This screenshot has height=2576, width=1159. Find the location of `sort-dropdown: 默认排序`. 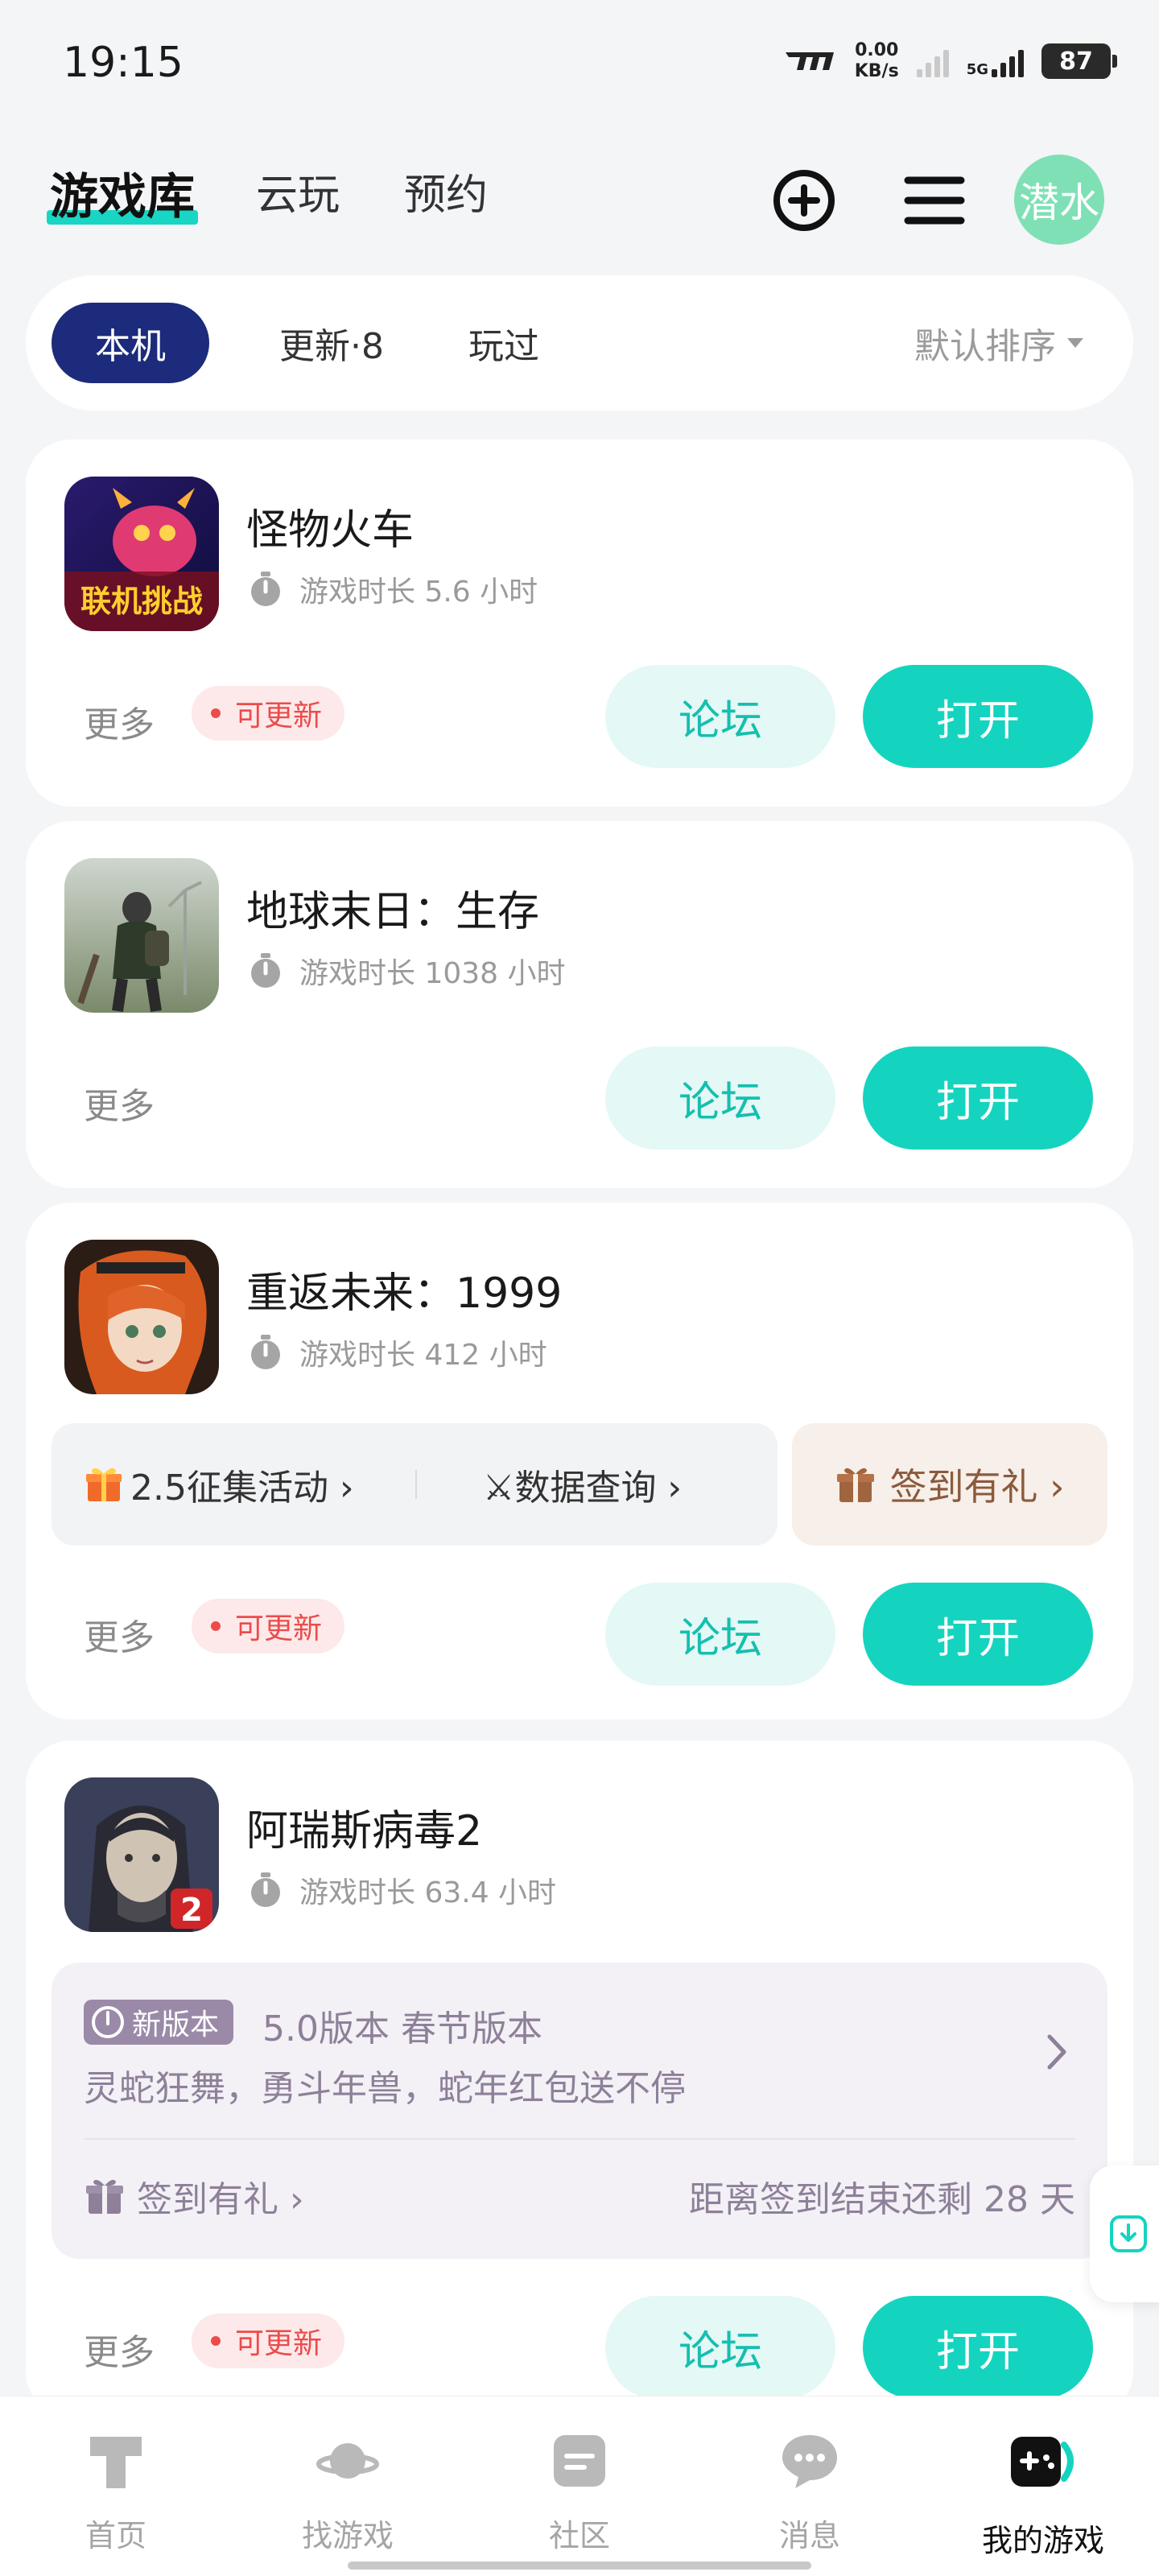

sort-dropdown: 默认排序 is located at coordinates (998, 343).